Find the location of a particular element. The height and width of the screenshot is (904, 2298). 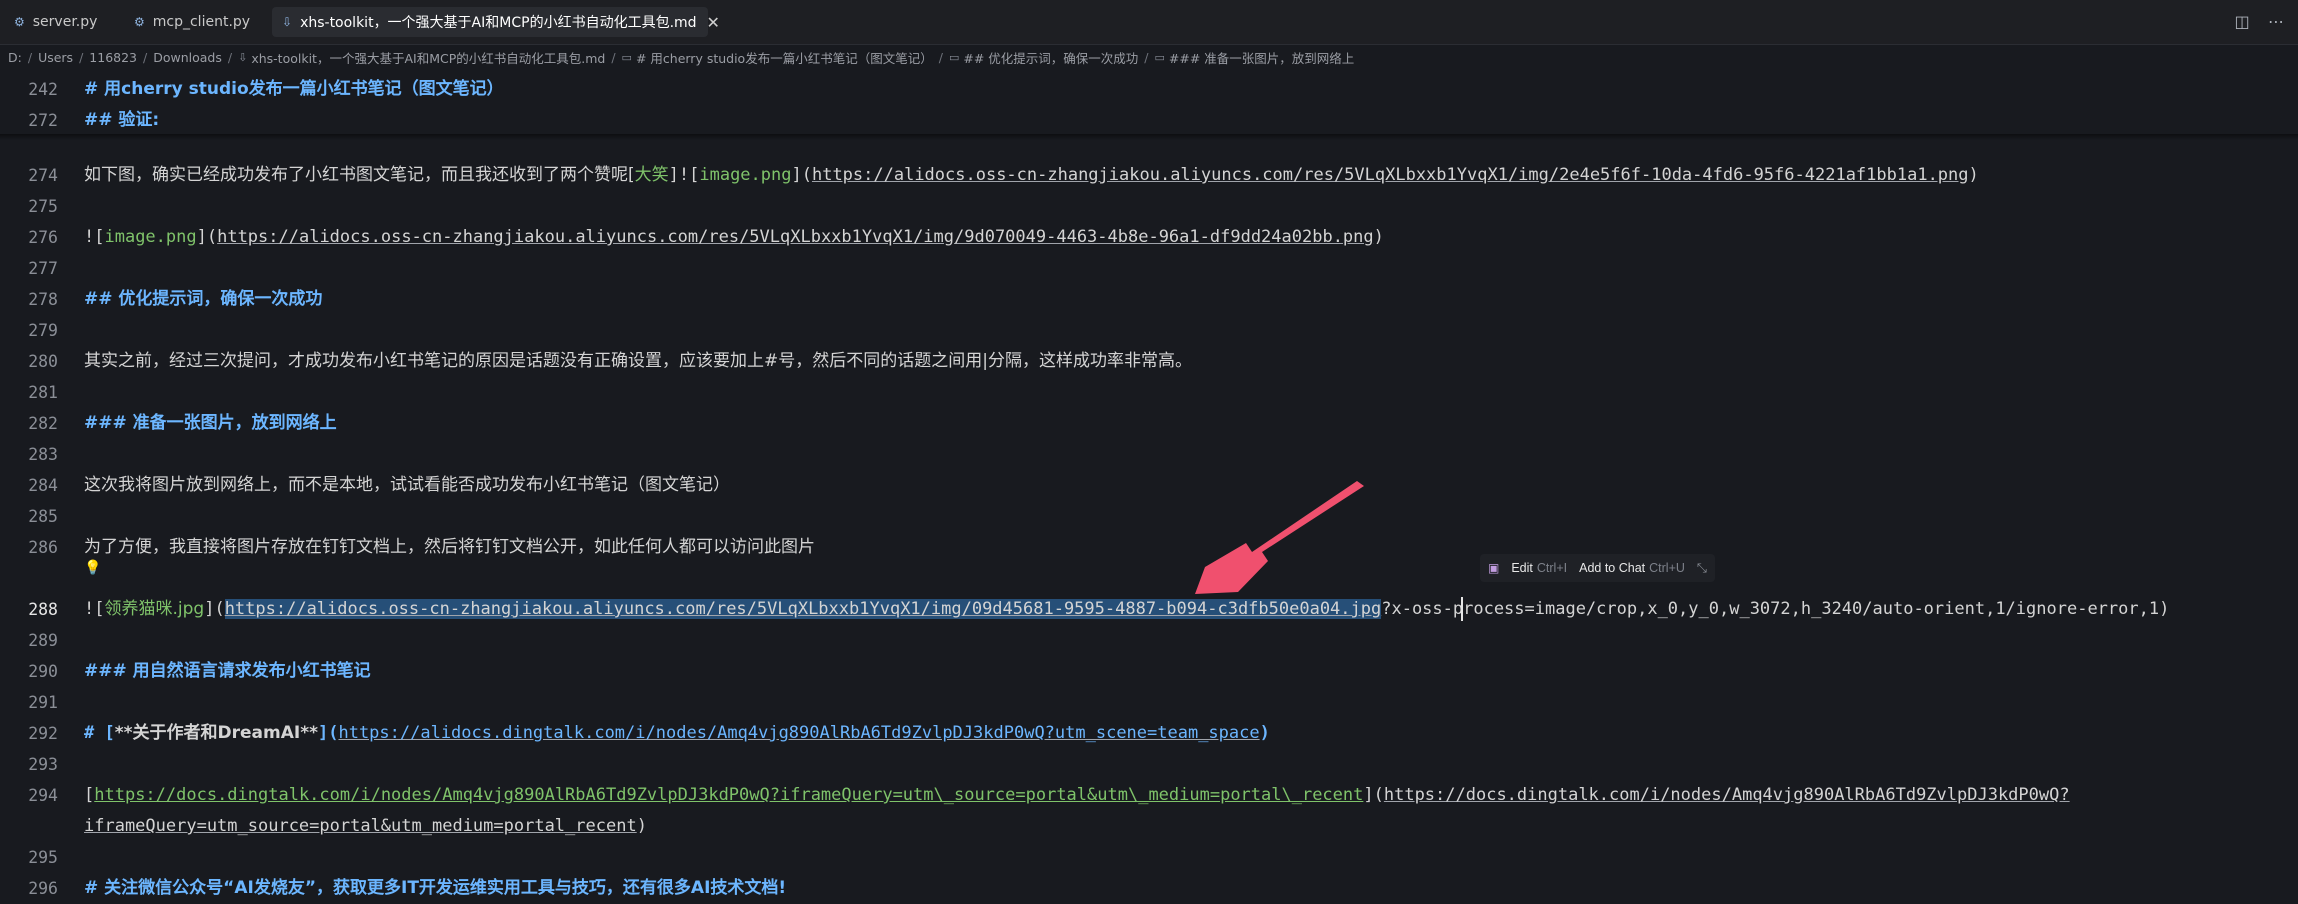

split-editor-icon: ◫ is located at coordinates (2242, 22).